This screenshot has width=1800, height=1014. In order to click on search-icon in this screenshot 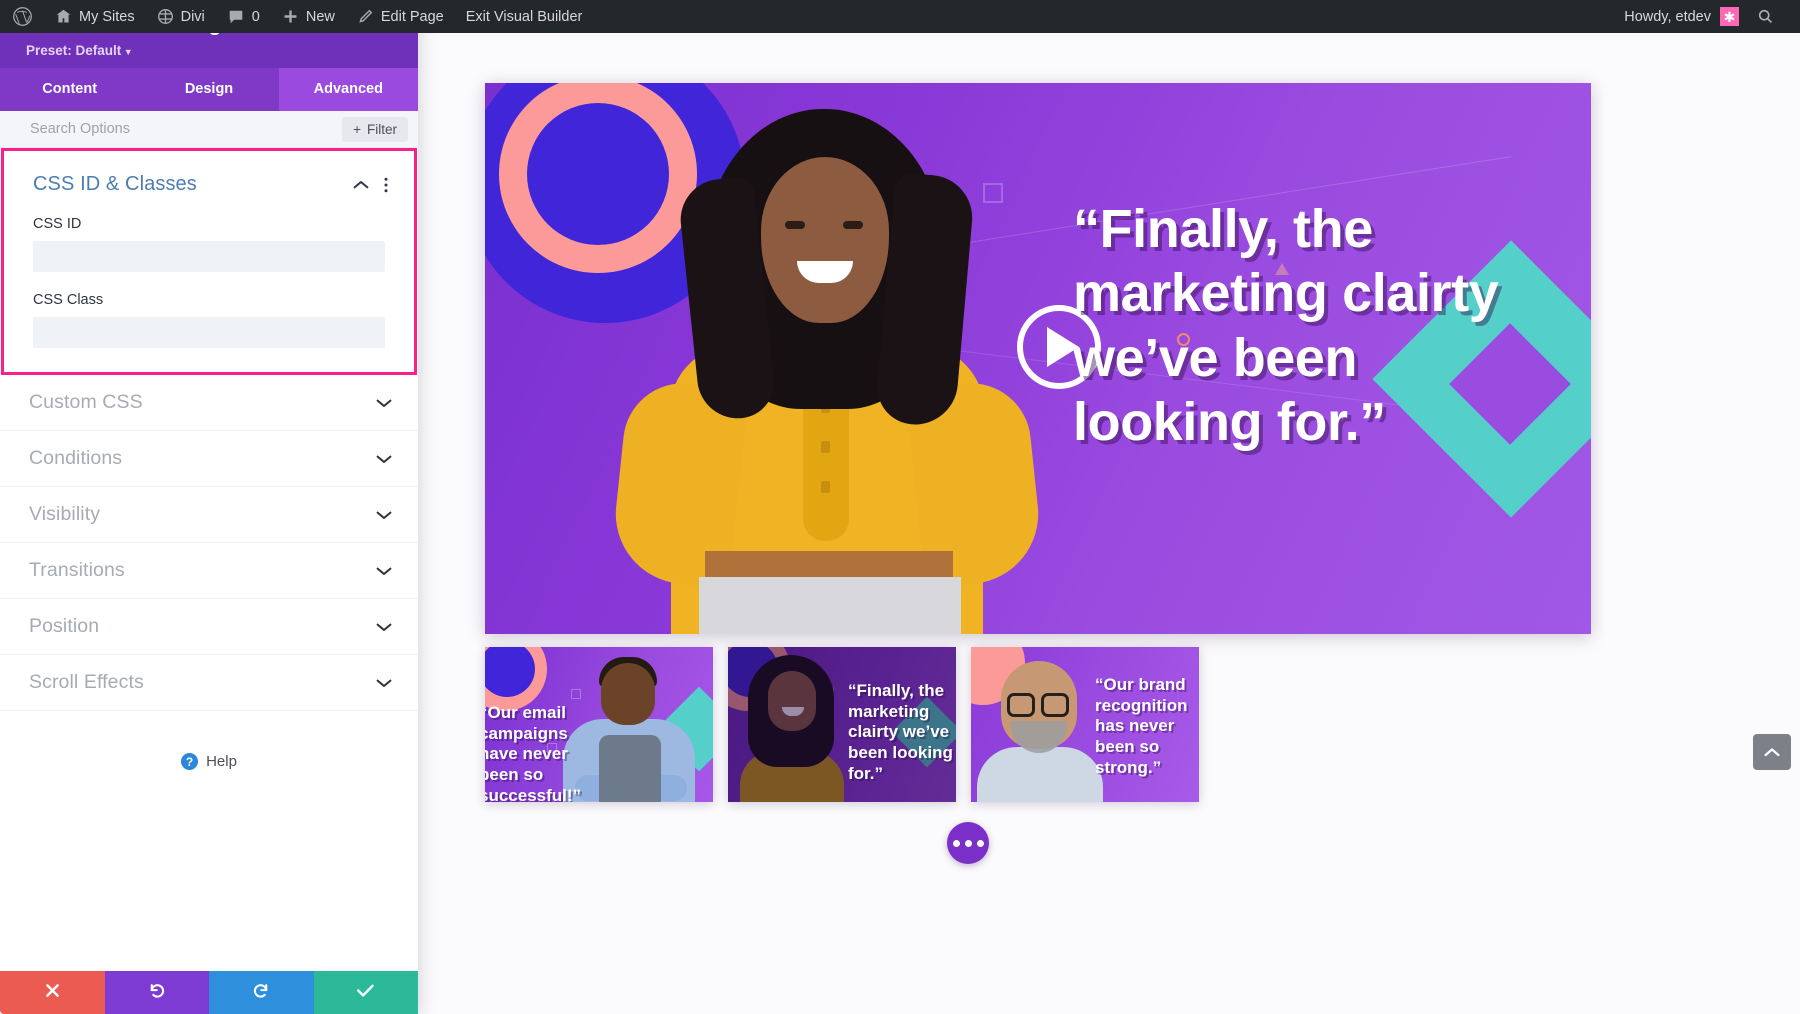, I will do `click(1765, 16)`.